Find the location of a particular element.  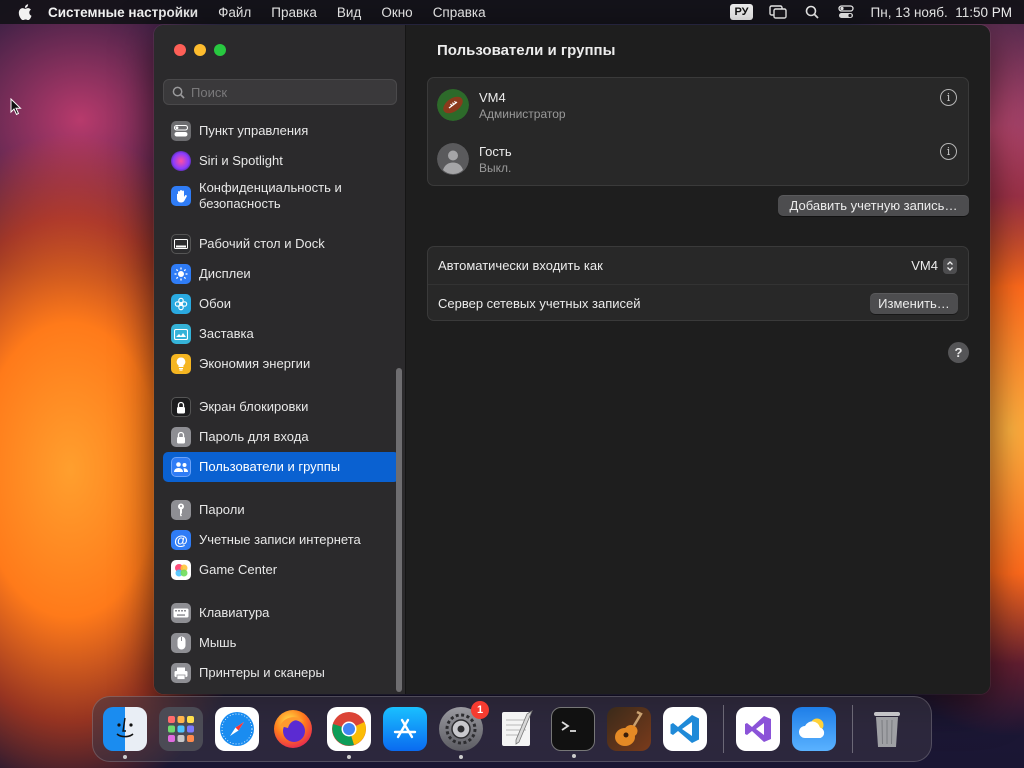

textedit-icon is located at coordinates (517, 729).